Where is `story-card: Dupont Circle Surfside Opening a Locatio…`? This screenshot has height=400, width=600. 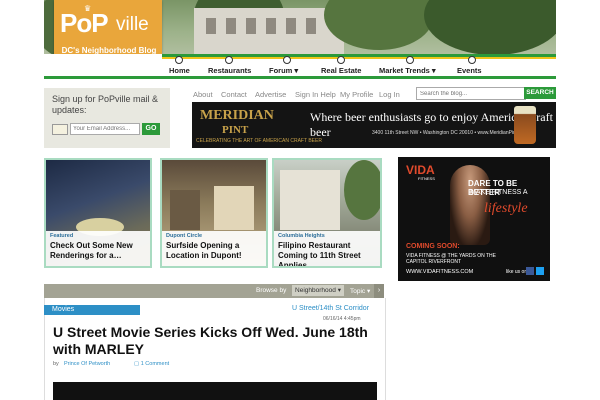 story-card: Dupont Circle Surfside Opening a Locatio… is located at coordinates (214, 213).